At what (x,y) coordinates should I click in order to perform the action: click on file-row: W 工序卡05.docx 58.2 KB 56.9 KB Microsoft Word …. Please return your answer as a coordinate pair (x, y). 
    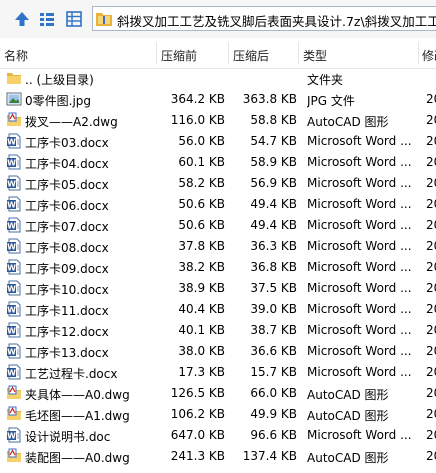
    Looking at the image, I should click on (218, 183).